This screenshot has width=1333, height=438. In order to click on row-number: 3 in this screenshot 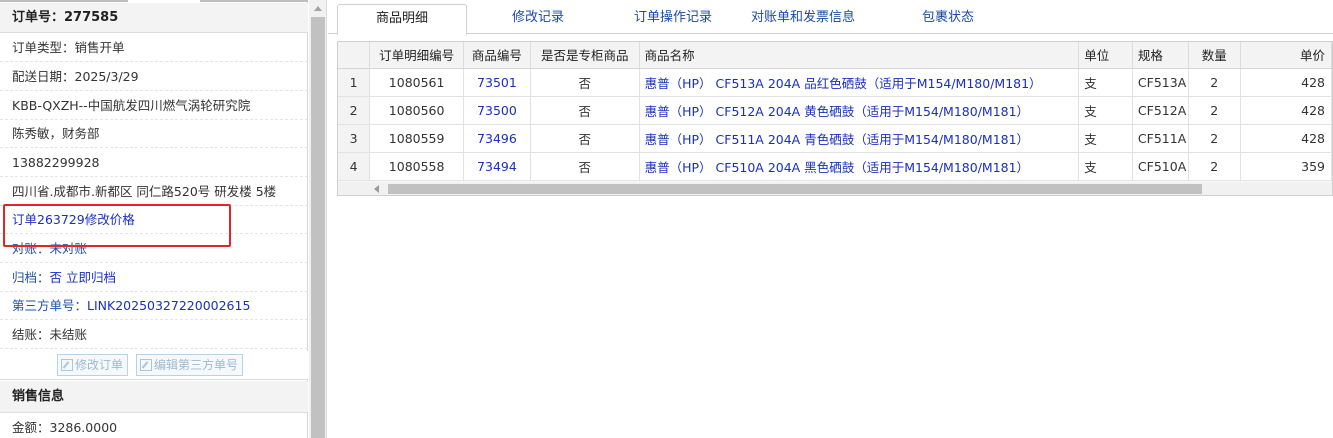, I will do `click(354, 138)`.